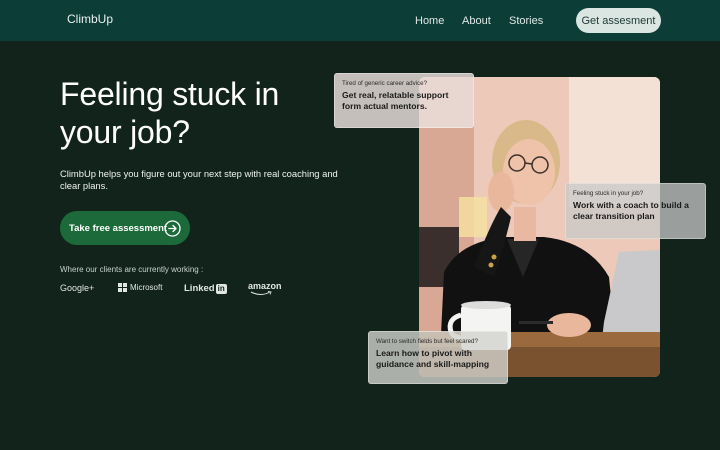  I want to click on nav-link-stories: Stories, so click(526, 21).